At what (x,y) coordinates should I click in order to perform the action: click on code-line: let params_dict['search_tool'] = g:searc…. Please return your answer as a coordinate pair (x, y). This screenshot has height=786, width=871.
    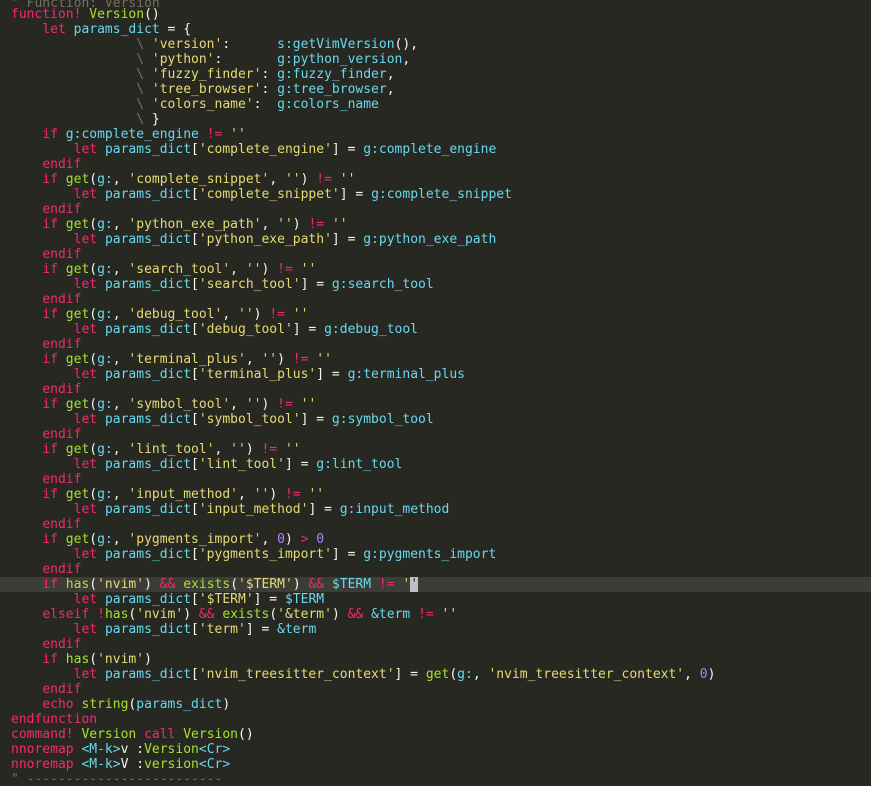
    Looking at the image, I should click on (435, 284).